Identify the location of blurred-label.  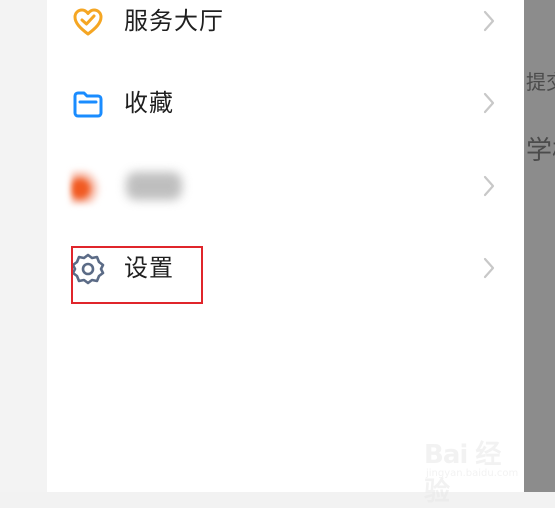
(154, 186).